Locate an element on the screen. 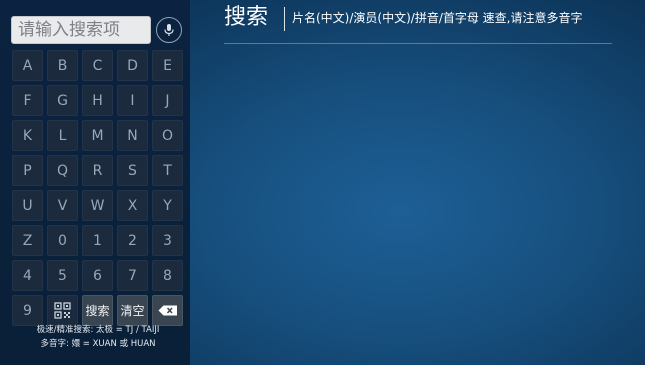 Image resolution: width=645 pixels, height=365 pixels. key-k: K is located at coordinates (27, 135).